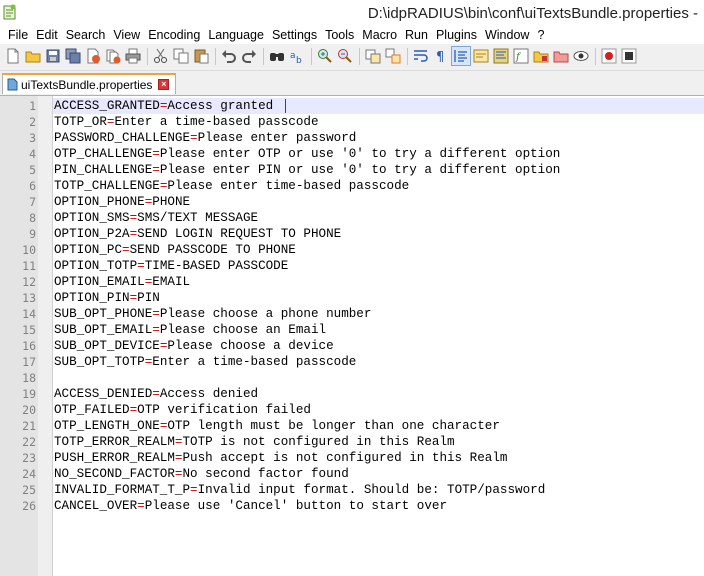 Image resolution: width=704 pixels, height=576 pixels. I want to click on menu-file: File, so click(18, 35).